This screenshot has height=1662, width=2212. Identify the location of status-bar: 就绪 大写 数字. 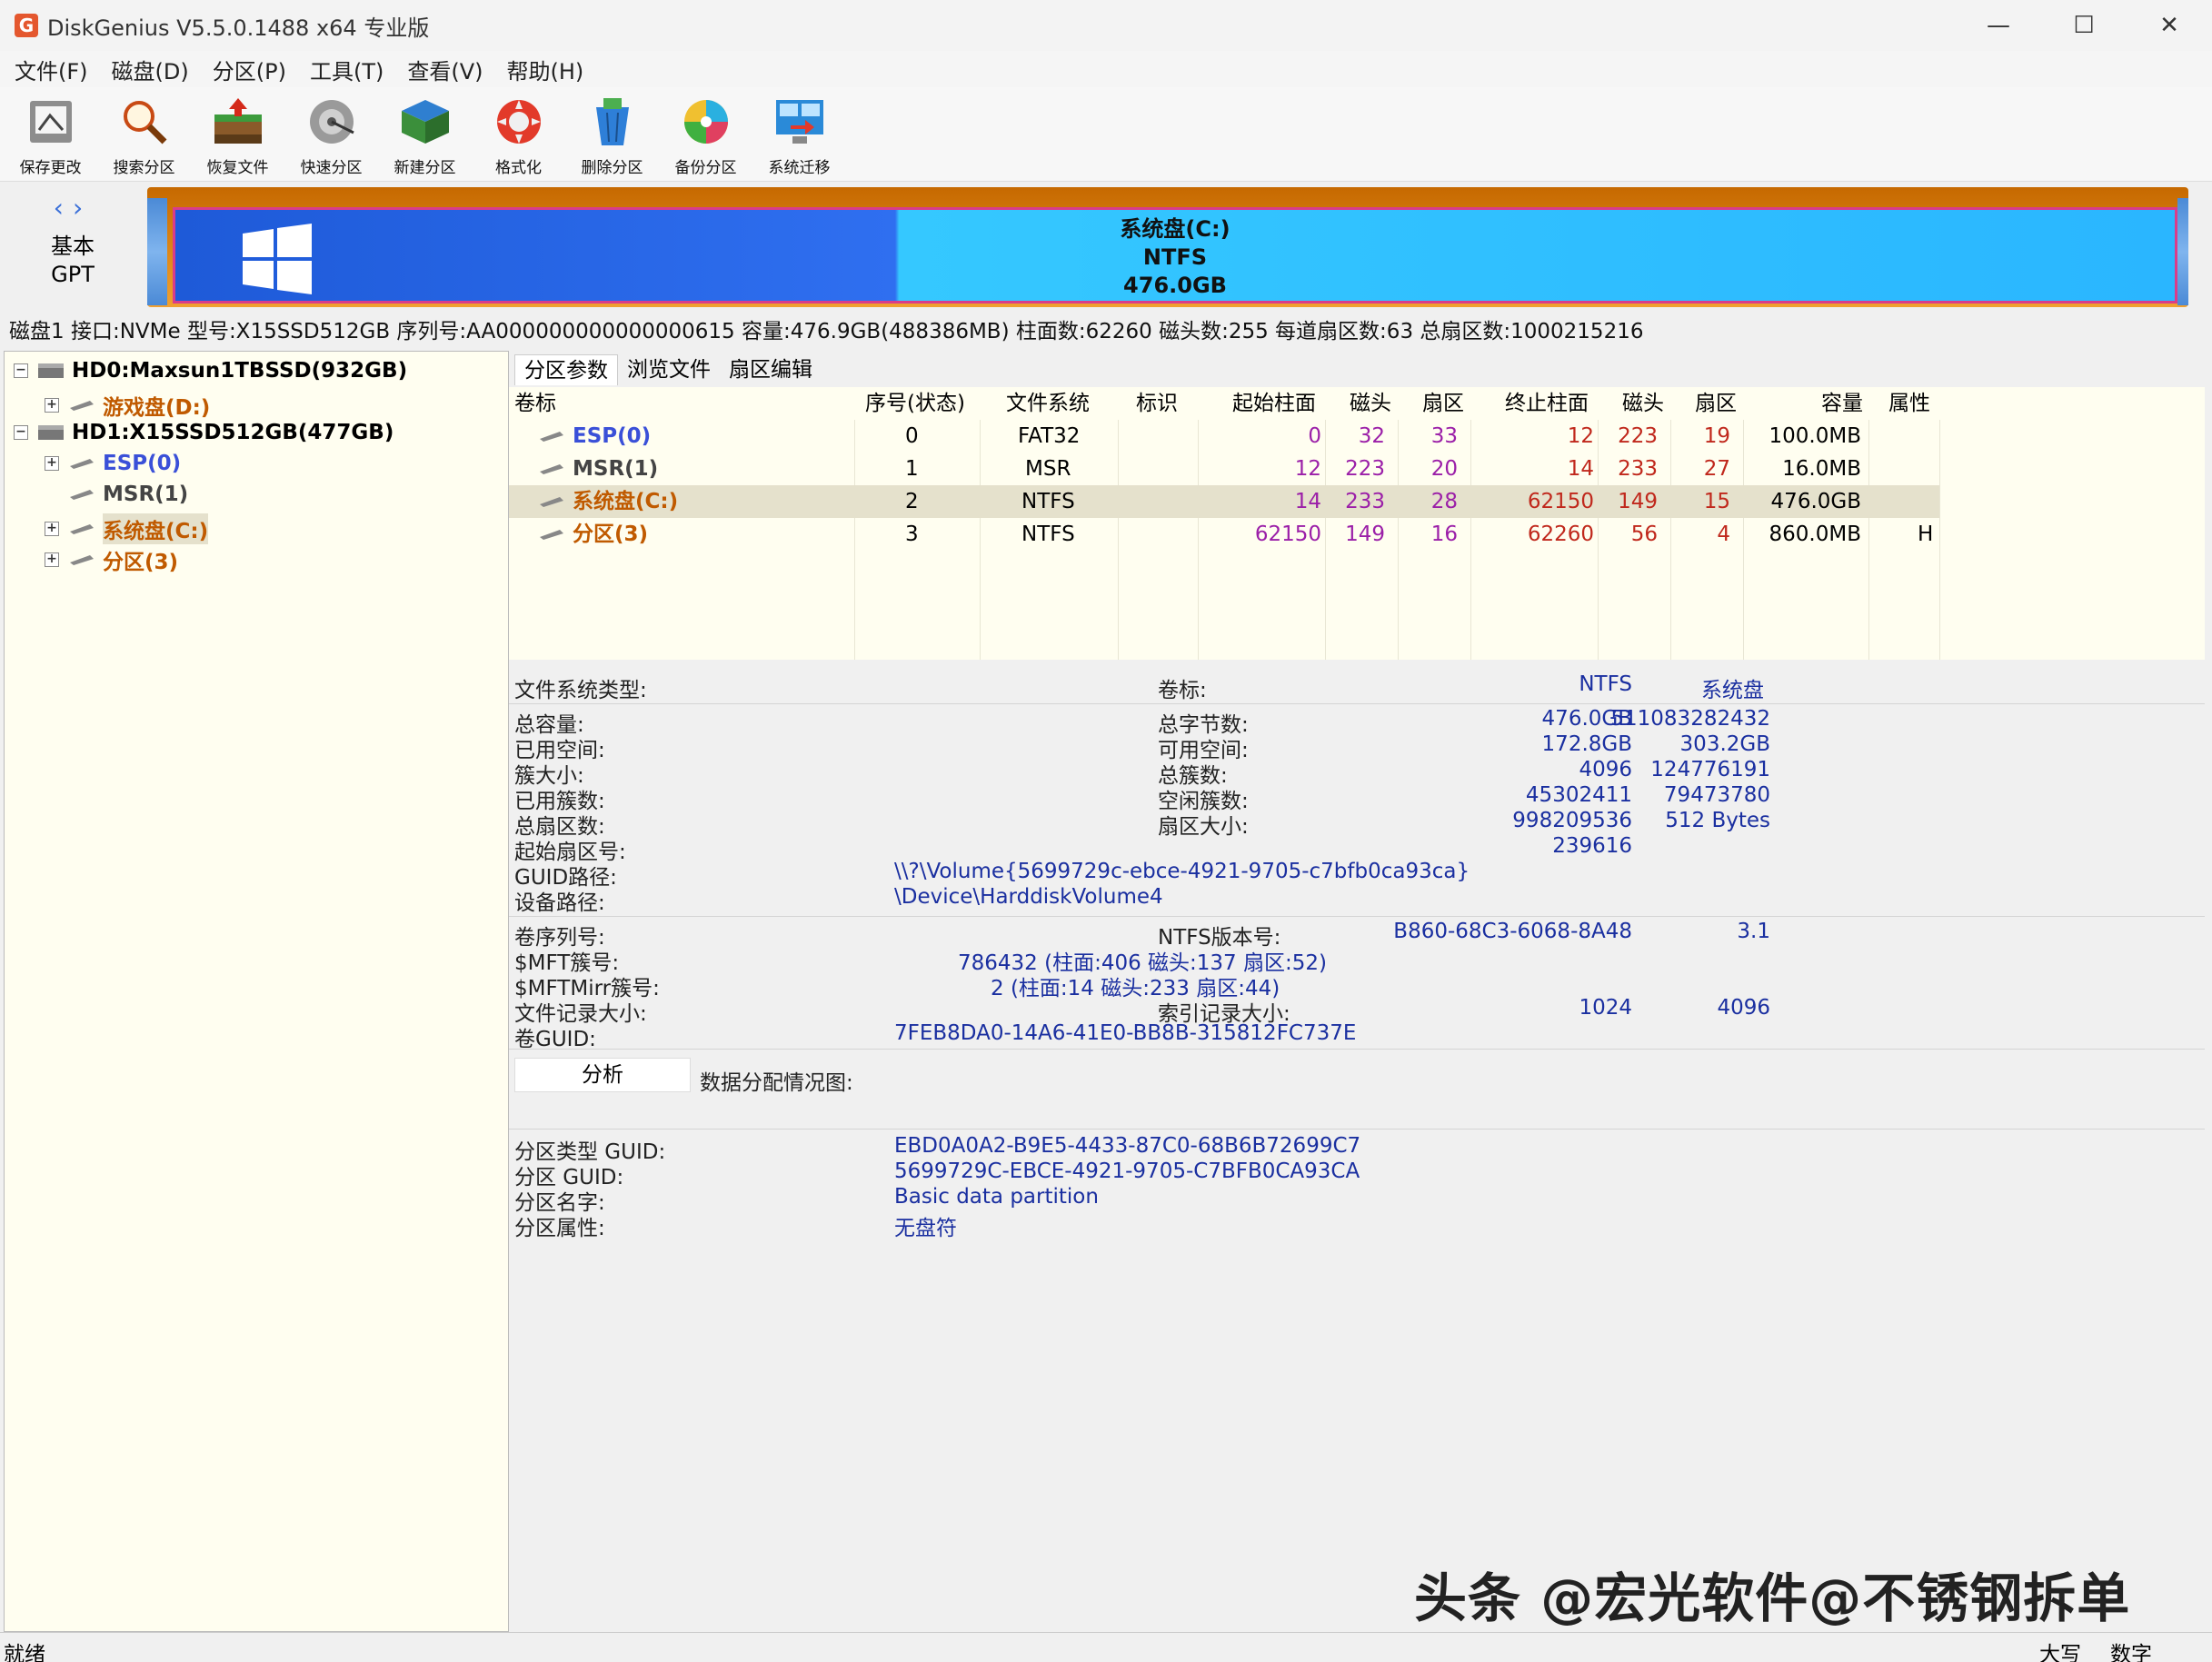
(1106, 1647).